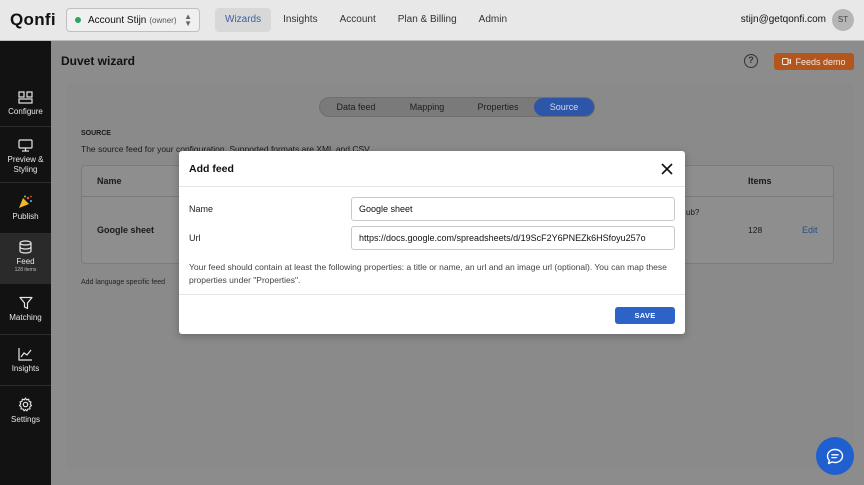 Image resolution: width=864 pixels, height=485 pixels. What do you see at coordinates (783, 19) in the screenshot?
I see `user-email: stijn@getqonfi.com` at bounding box center [783, 19].